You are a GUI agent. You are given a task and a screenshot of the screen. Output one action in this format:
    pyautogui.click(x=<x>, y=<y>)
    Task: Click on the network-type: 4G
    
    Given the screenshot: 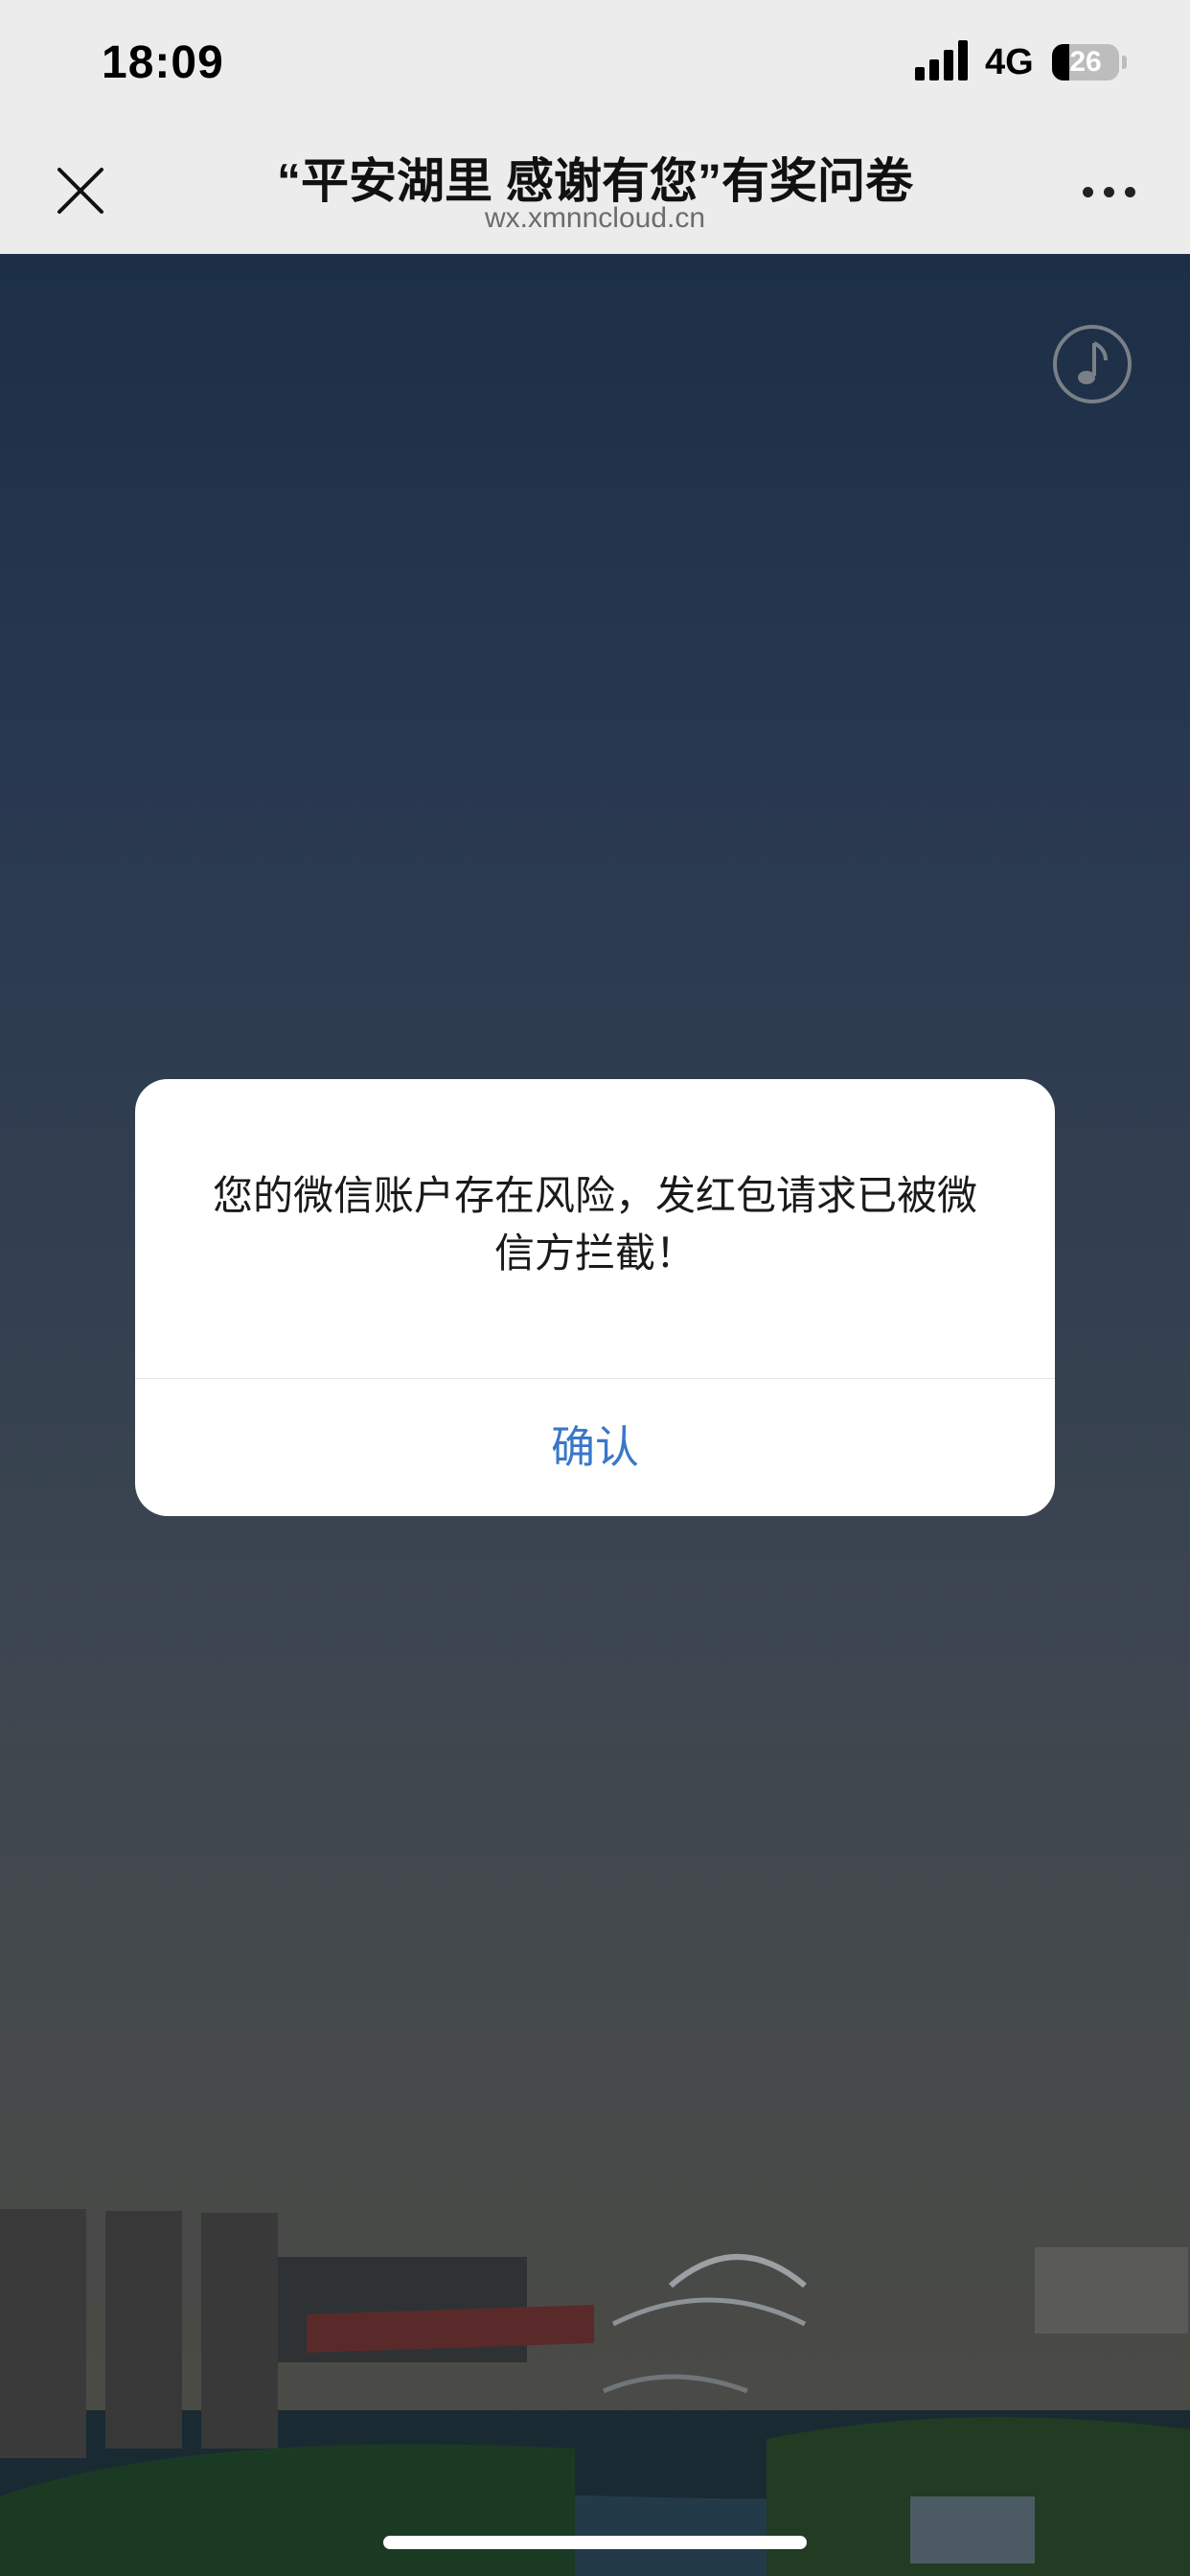 What is the action you would take?
    pyautogui.click(x=1010, y=62)
    